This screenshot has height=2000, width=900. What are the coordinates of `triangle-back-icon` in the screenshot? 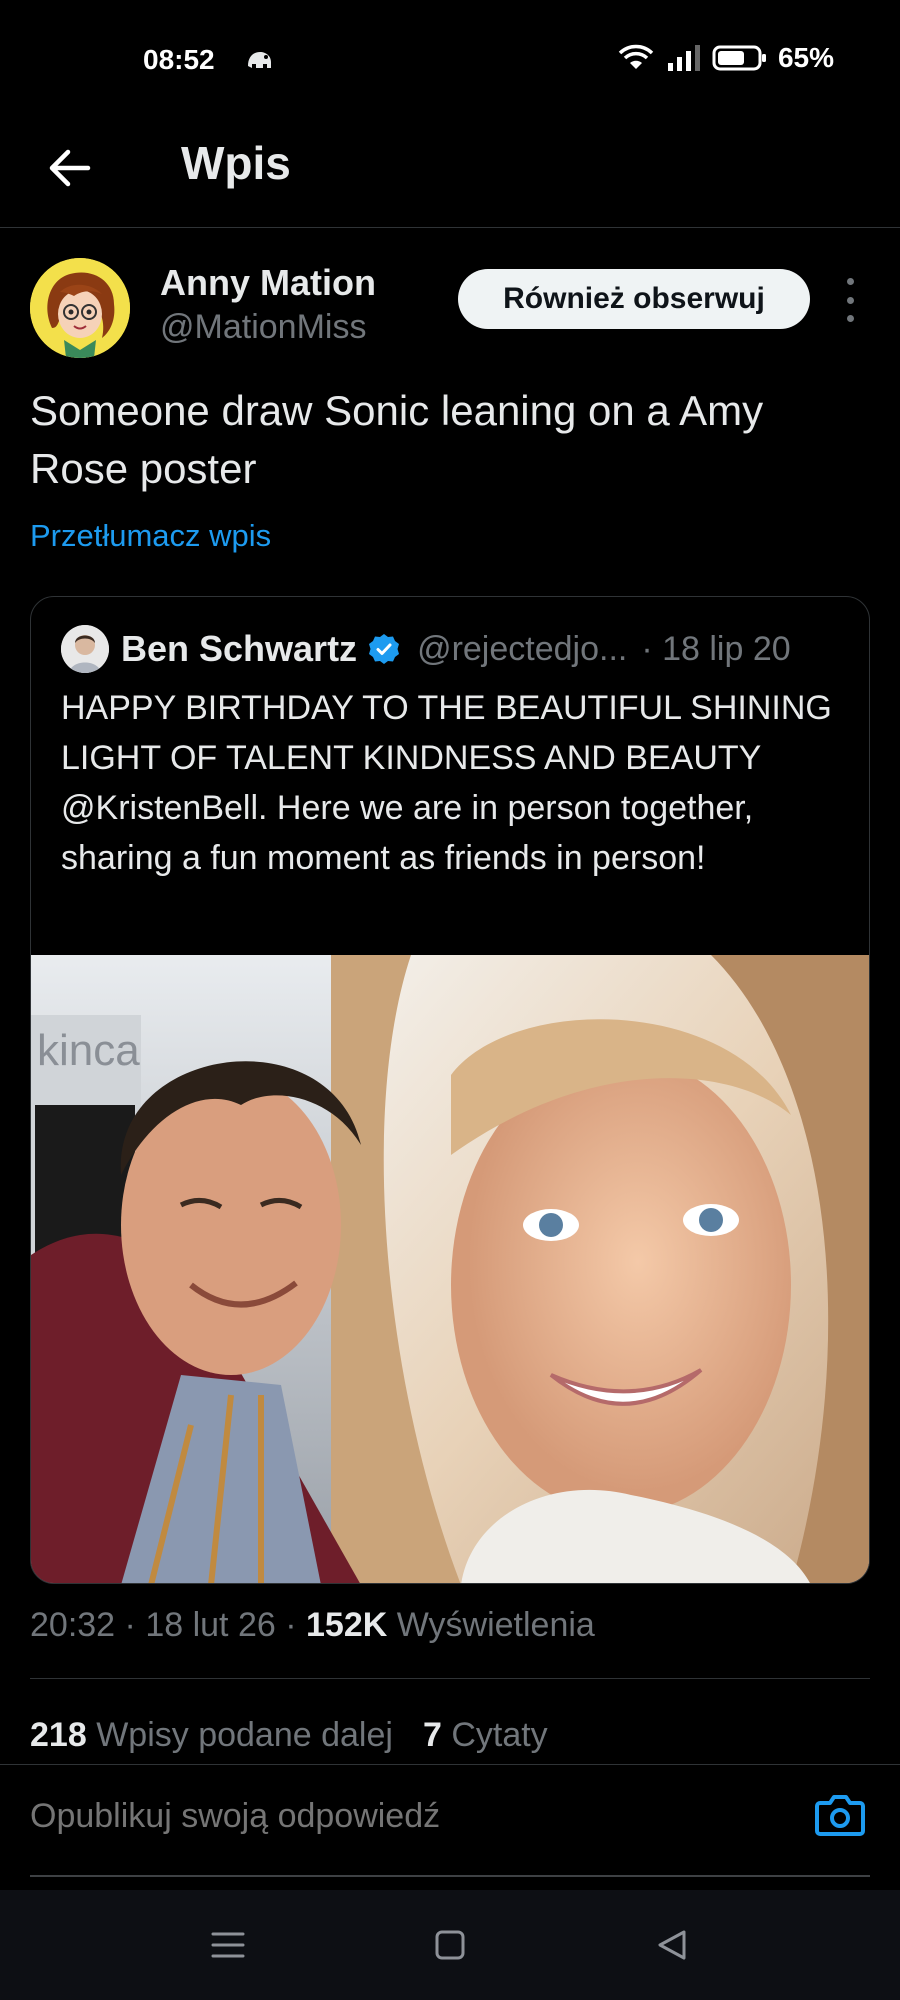 It's located at (672, 1945).